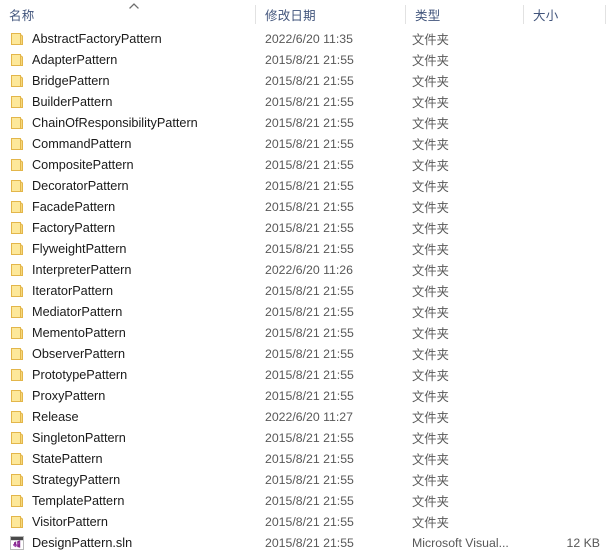 This screenshot has height=560, width=608. What do you see at coordinates (67, 353) in the screenshot?
I see `file-name-cell: ObserverPattern` at bounding box center [67, 353].